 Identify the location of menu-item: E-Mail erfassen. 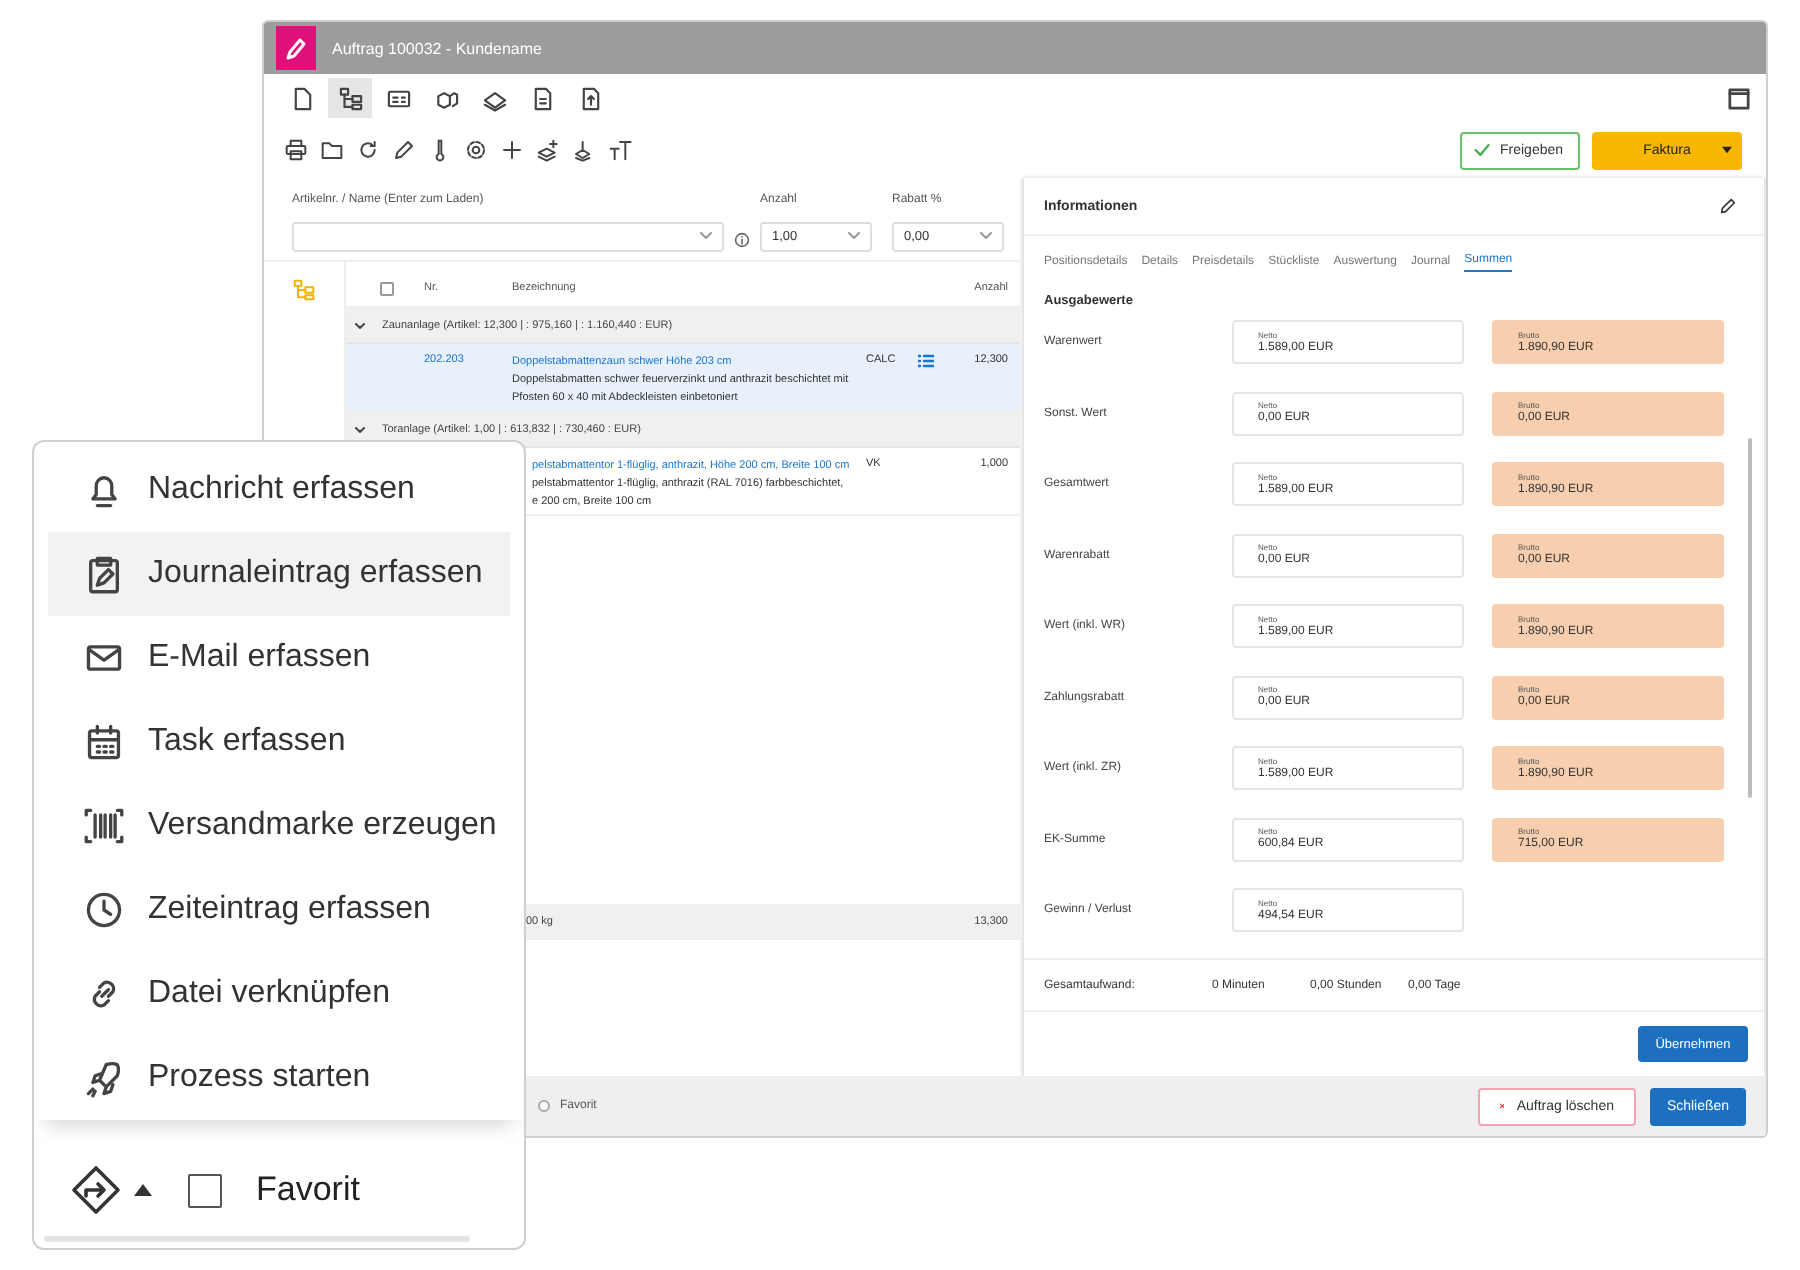
(279, 658).